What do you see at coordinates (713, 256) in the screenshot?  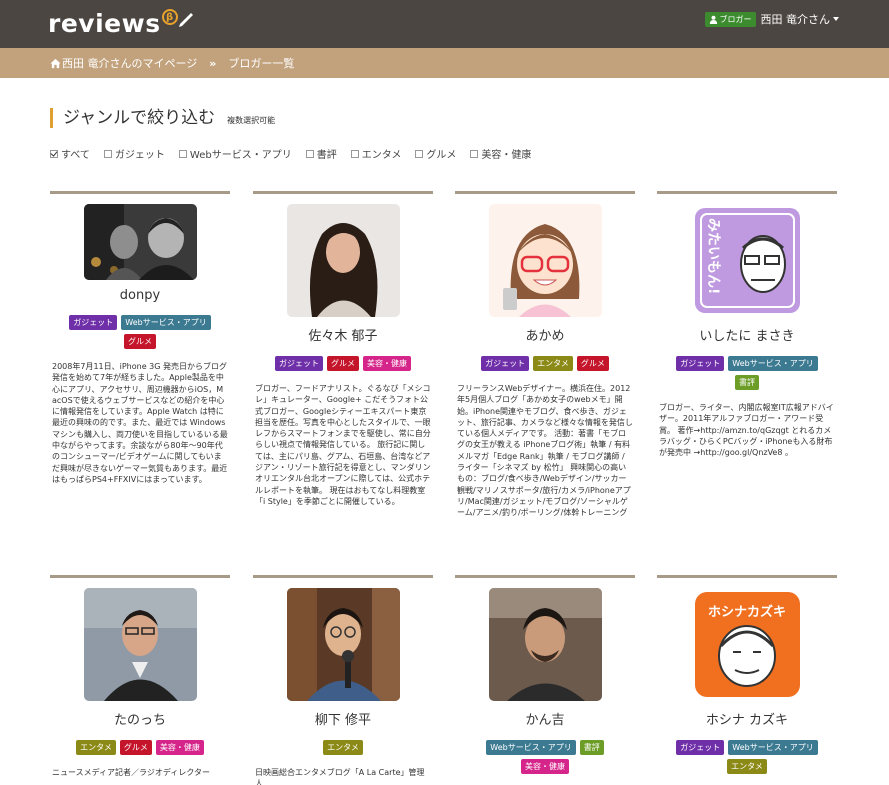 I see `avatar-logo-text: みたいもん!` at bounding box center [713, 256].